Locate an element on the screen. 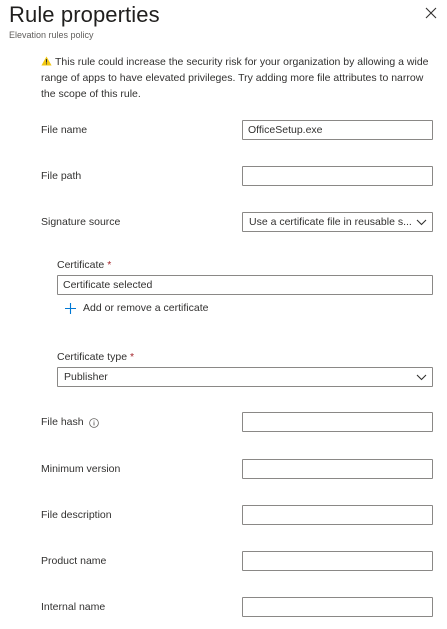 Image resolution: width=447 pixels, height=629 pixels. add-certificate-button: Add or remove a certificate is located at coordinates (136, 308).